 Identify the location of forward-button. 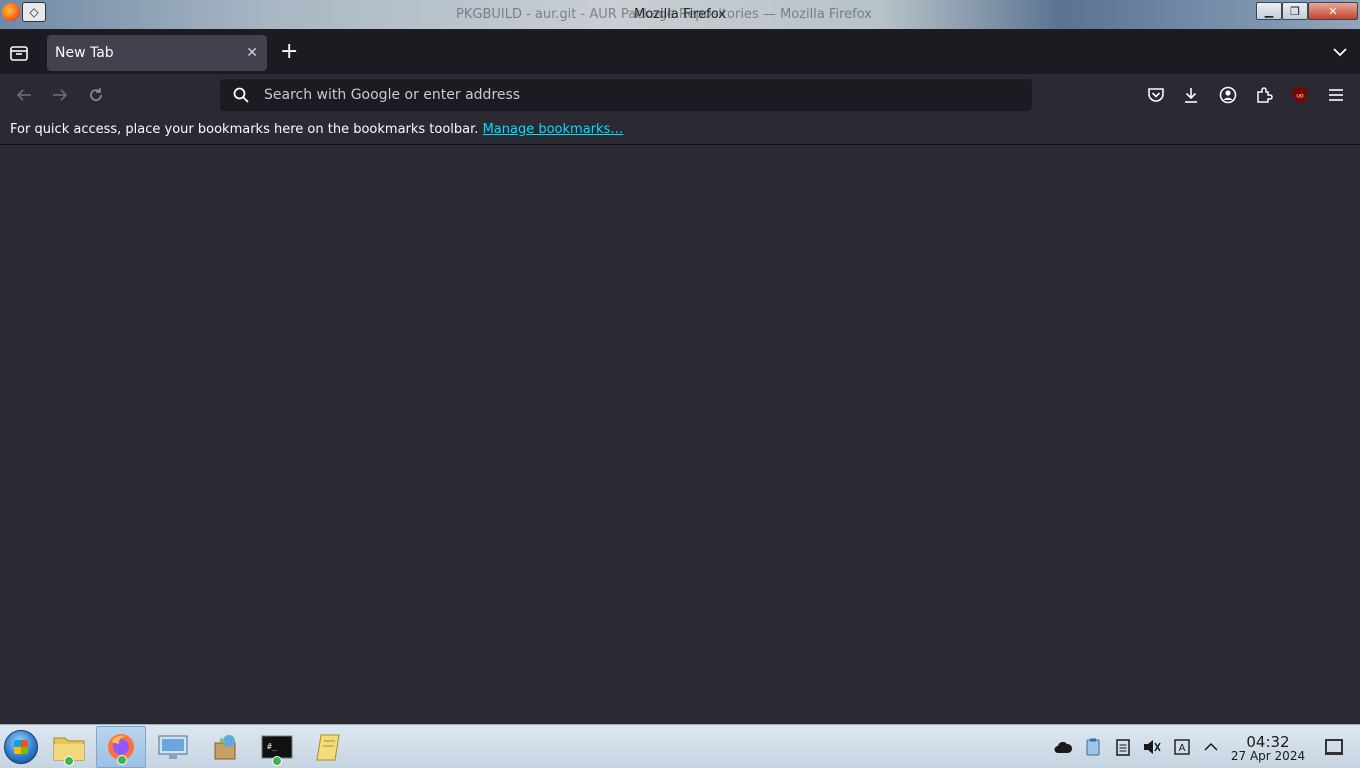
(60, 95).